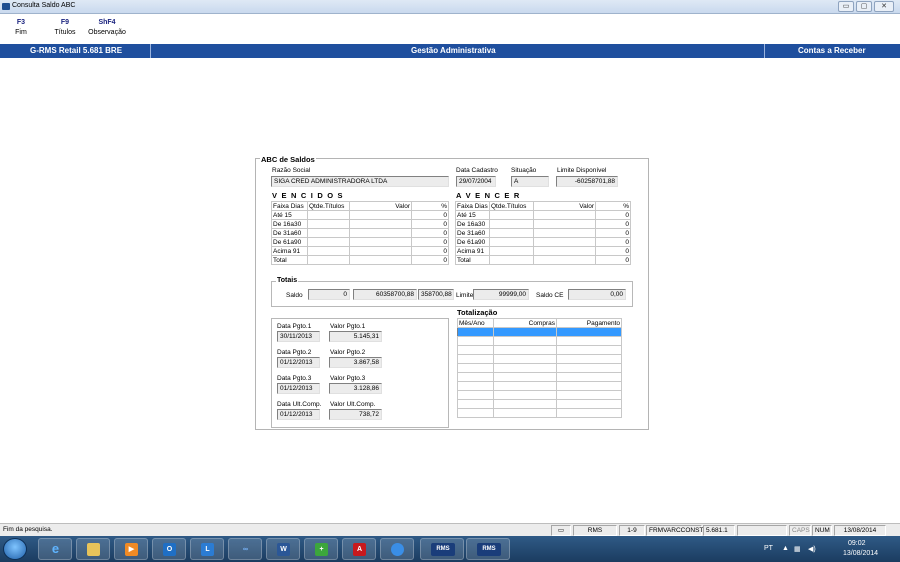 The image size is (900, 562). Describe the element at coordinates (582, 170) in the screenshot. I see `limite-disponivel-label: Limite Disponível` at that location.